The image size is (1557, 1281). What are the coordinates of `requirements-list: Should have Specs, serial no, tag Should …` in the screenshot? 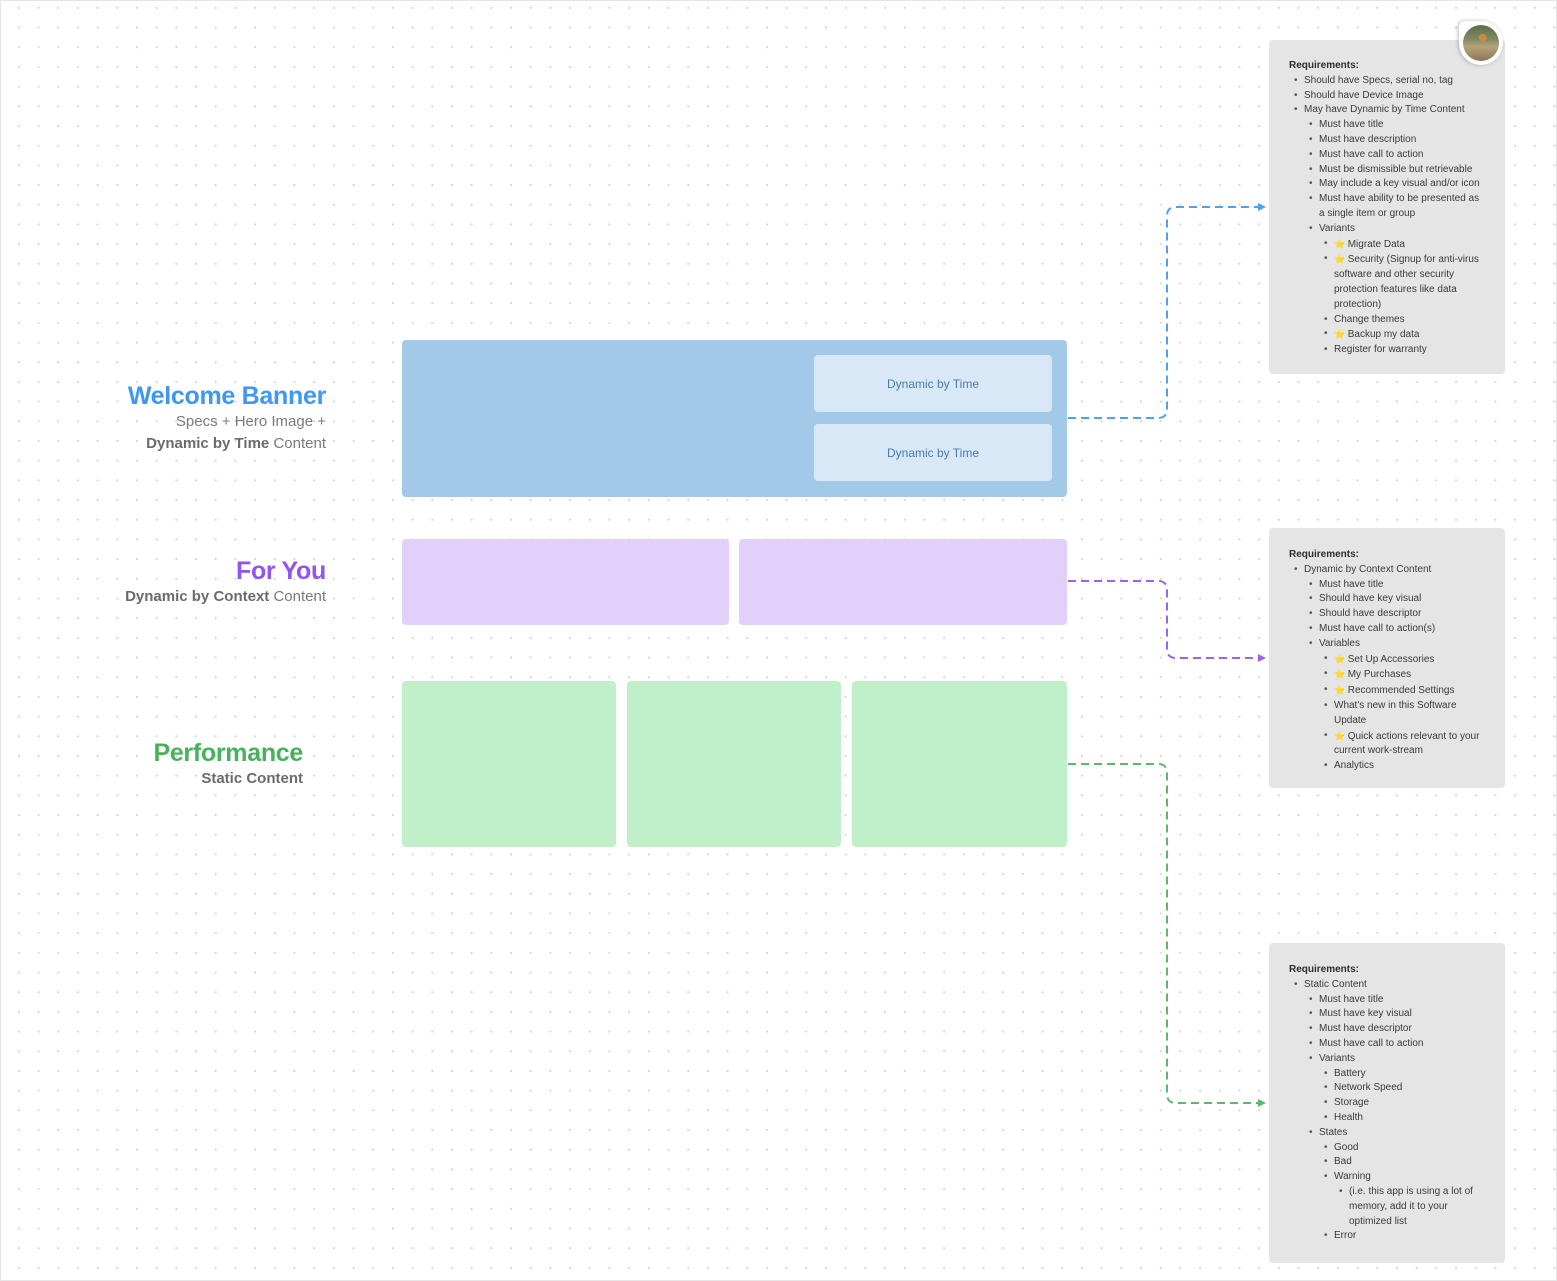 It's located at (1388, 216).